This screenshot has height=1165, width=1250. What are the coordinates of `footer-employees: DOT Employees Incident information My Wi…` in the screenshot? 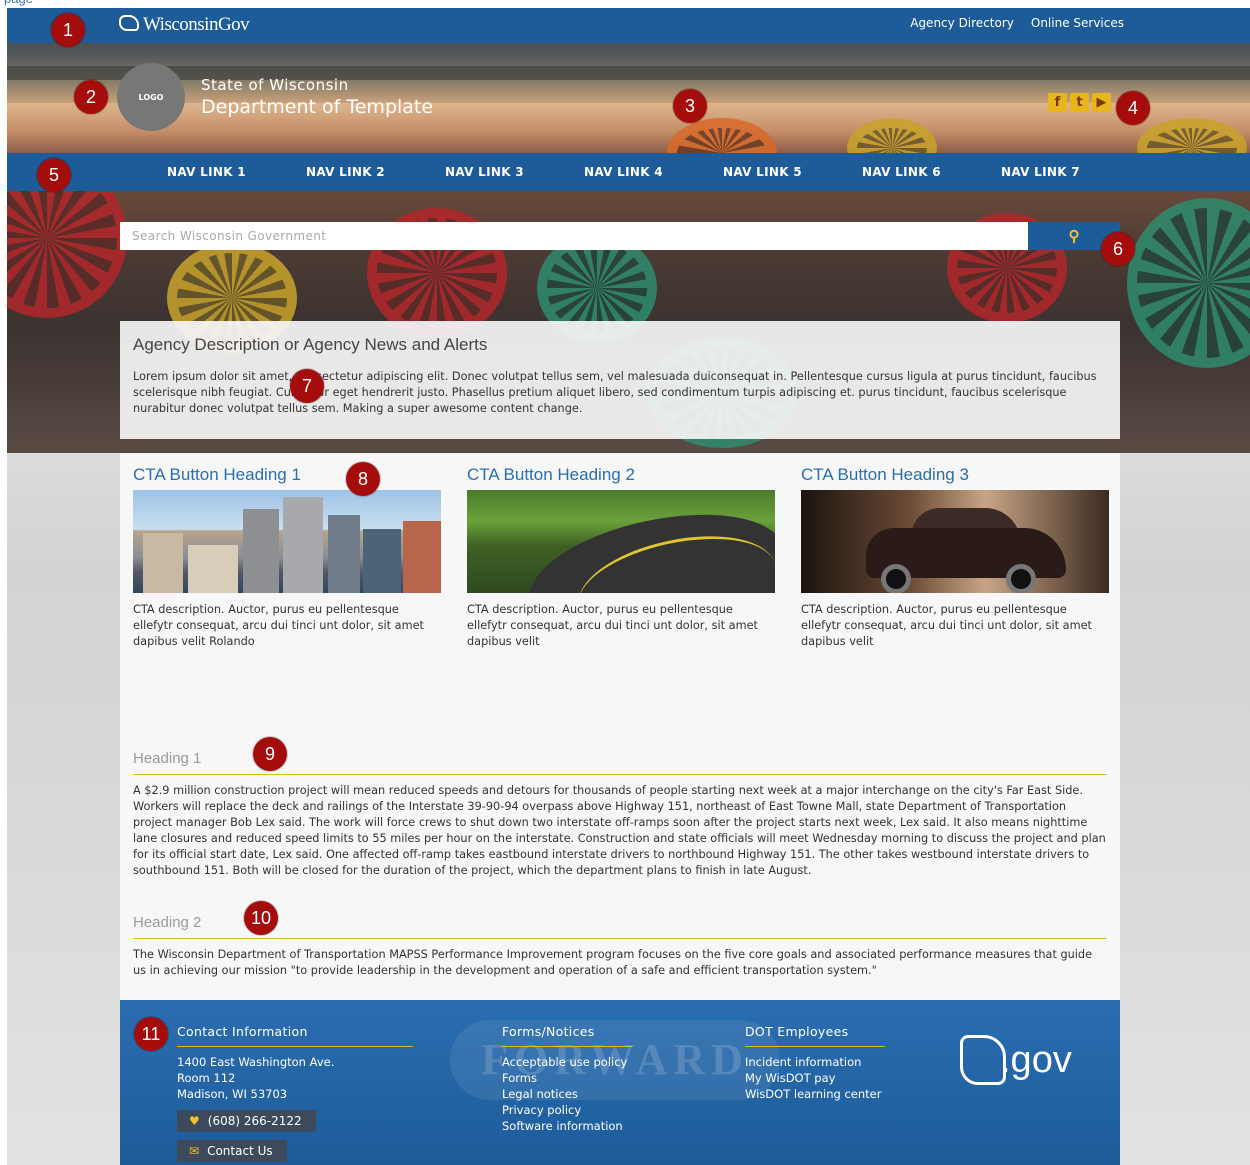 It's located at (815, 1063).